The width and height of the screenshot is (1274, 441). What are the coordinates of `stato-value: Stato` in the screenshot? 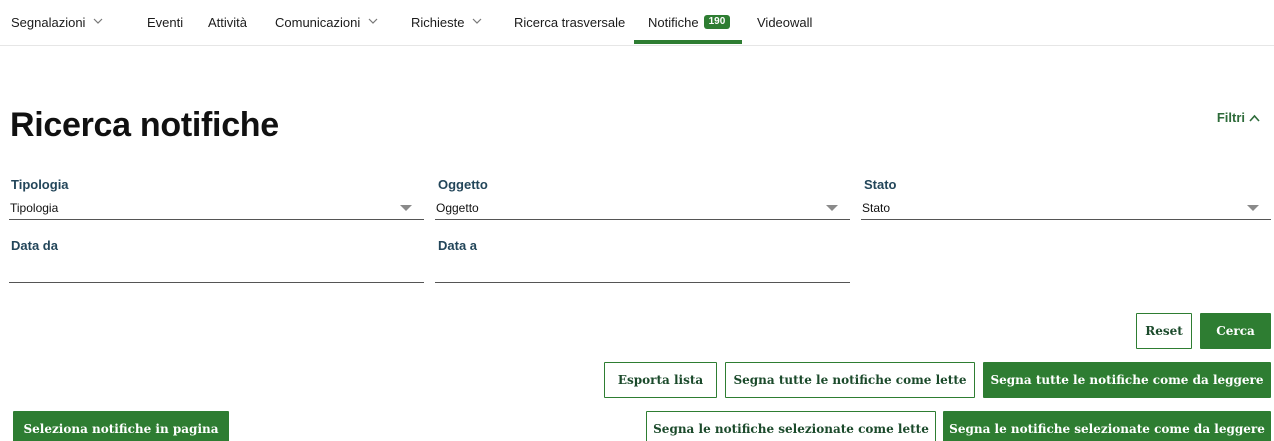 It's located at (876, 207).